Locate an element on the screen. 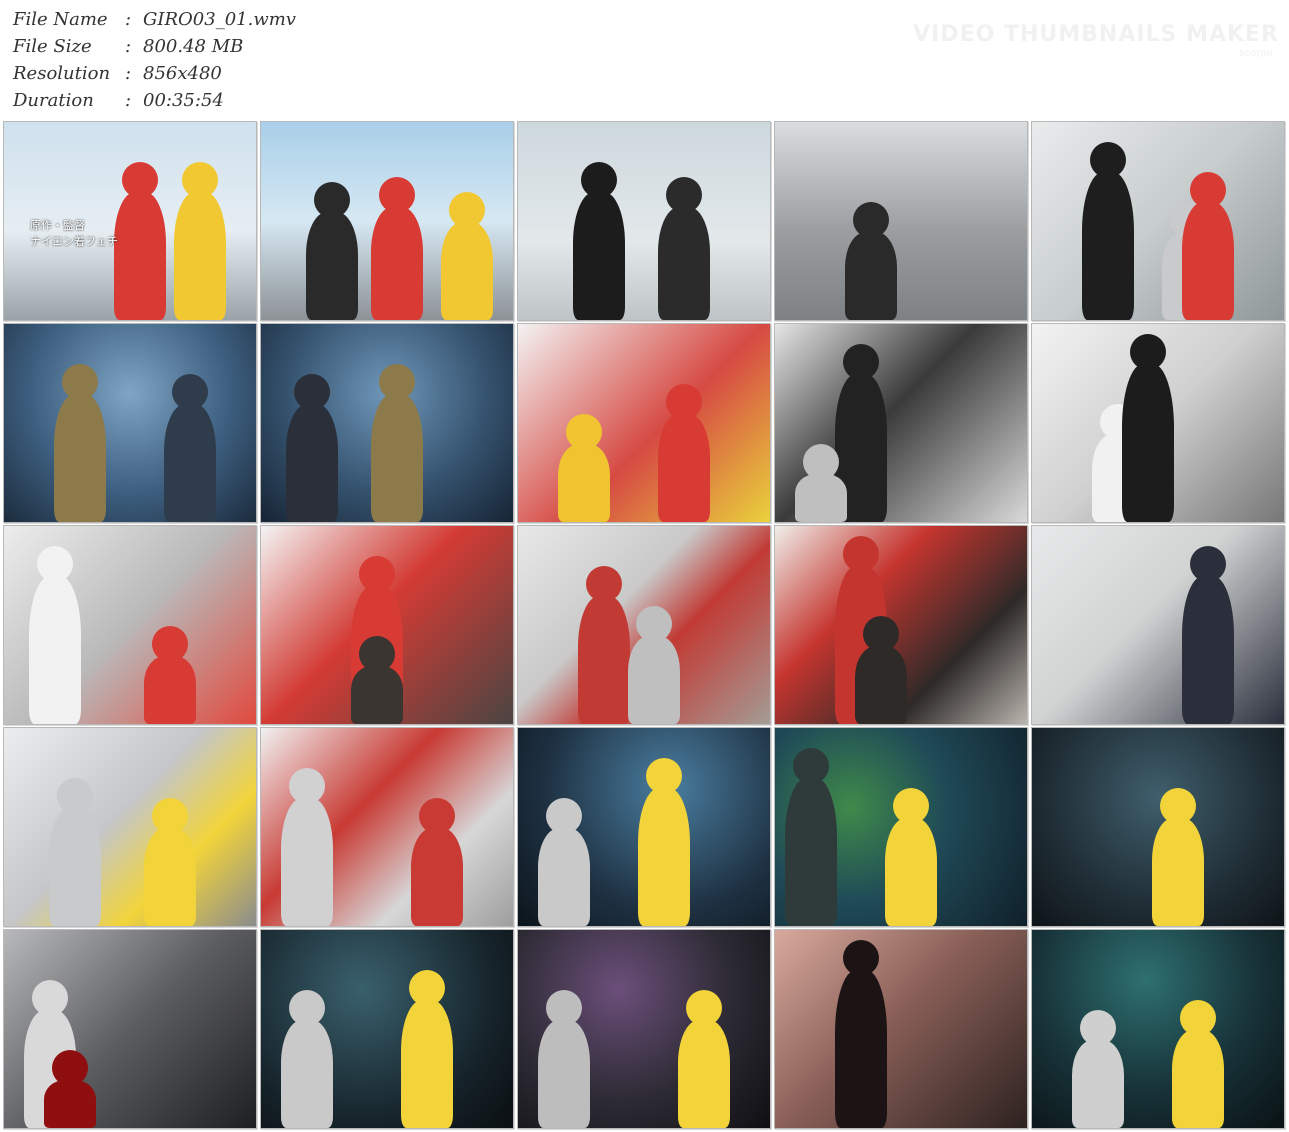 This screenshot has height=1132, width=1289. file-size-sep: : is located at coordinates (128, 46).